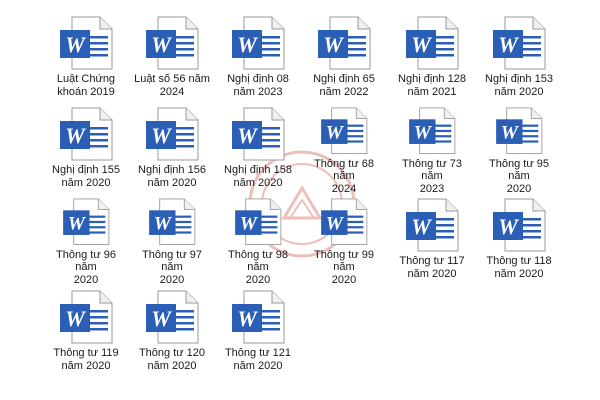  I want to click on file-item: W Thông tư 73 năm 2023, so click(432, 151).